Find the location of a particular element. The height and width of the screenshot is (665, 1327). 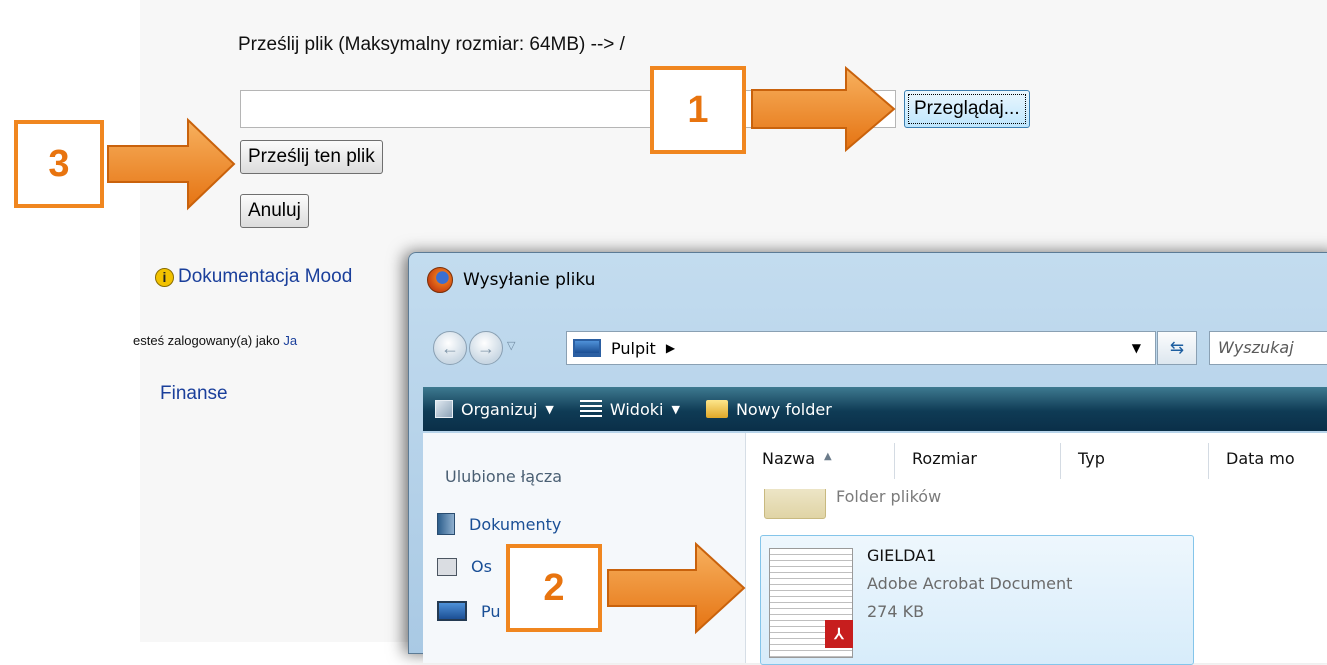

refresh-icon: ⇆ is located at coordinates (1177, 347).